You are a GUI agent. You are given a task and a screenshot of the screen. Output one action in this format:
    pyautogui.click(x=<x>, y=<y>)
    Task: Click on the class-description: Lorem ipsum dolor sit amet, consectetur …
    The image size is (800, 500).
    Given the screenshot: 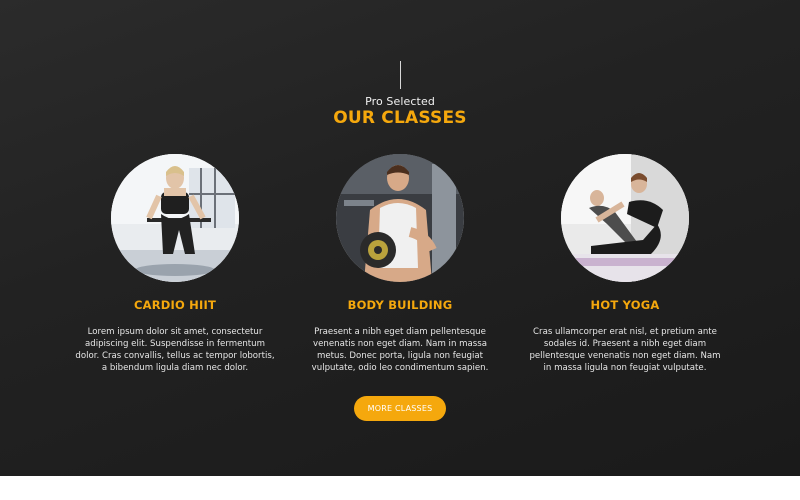 What is the action you would take?
    pyautogui.click(x=175, y=350)
    